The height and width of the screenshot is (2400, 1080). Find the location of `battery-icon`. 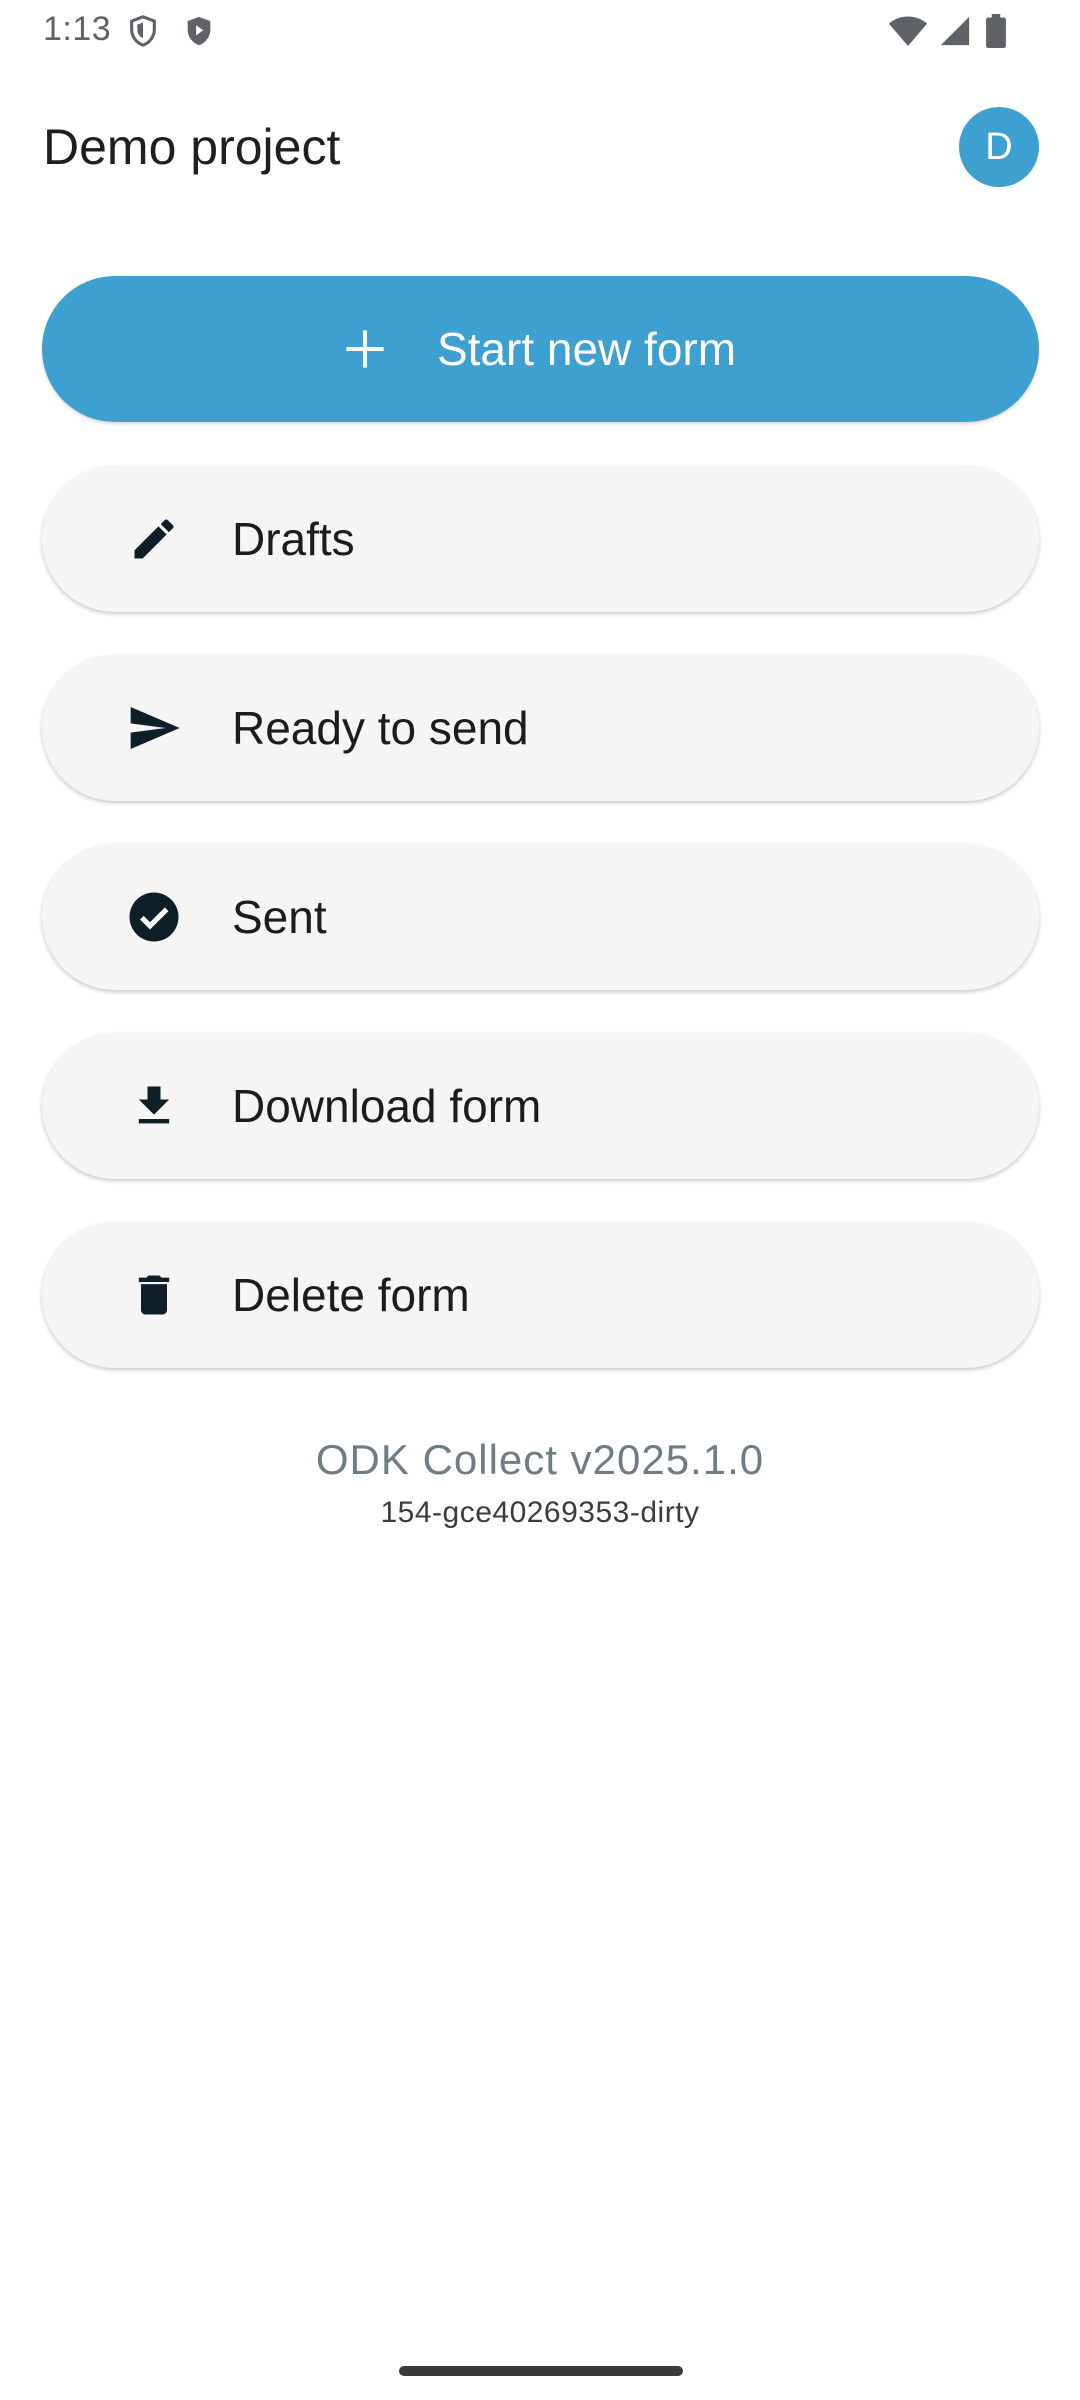

battery-icon is located at coordinates (996, 31).